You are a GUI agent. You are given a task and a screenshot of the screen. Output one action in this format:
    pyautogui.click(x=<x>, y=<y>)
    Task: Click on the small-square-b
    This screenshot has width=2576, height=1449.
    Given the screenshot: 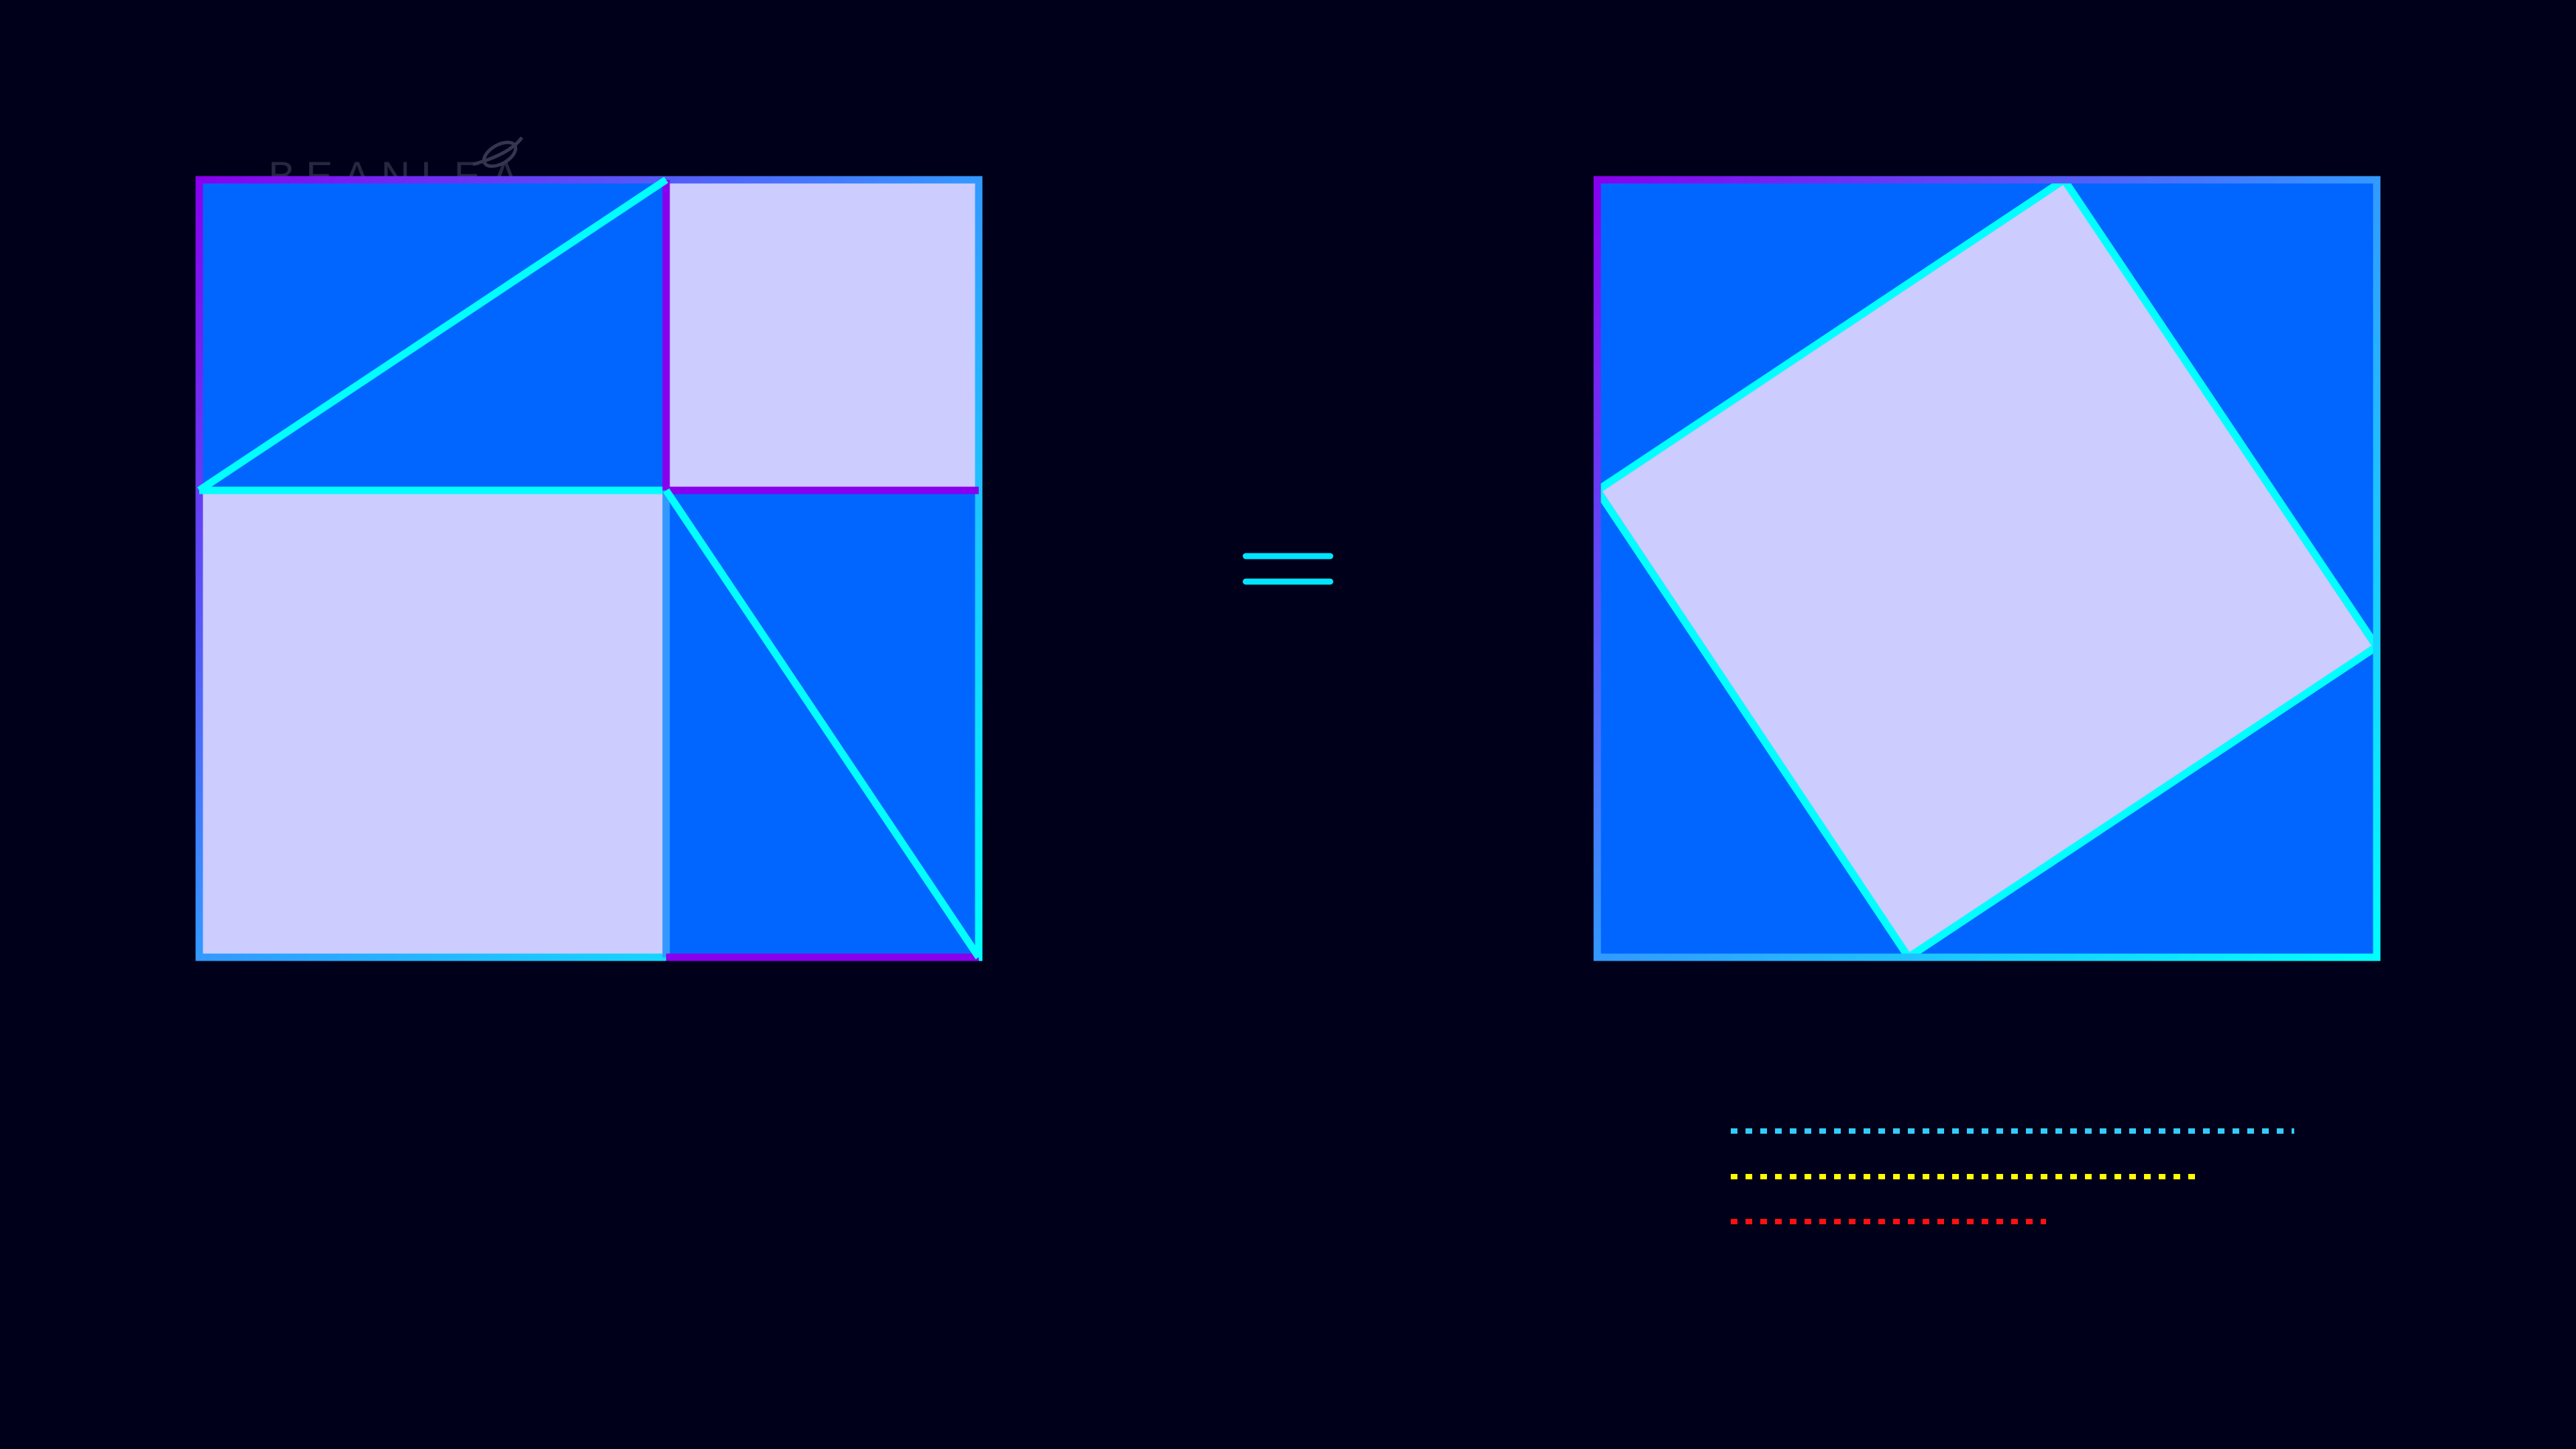 What is the action you would take?
    pyautogui.click(x=822, y=335)
    